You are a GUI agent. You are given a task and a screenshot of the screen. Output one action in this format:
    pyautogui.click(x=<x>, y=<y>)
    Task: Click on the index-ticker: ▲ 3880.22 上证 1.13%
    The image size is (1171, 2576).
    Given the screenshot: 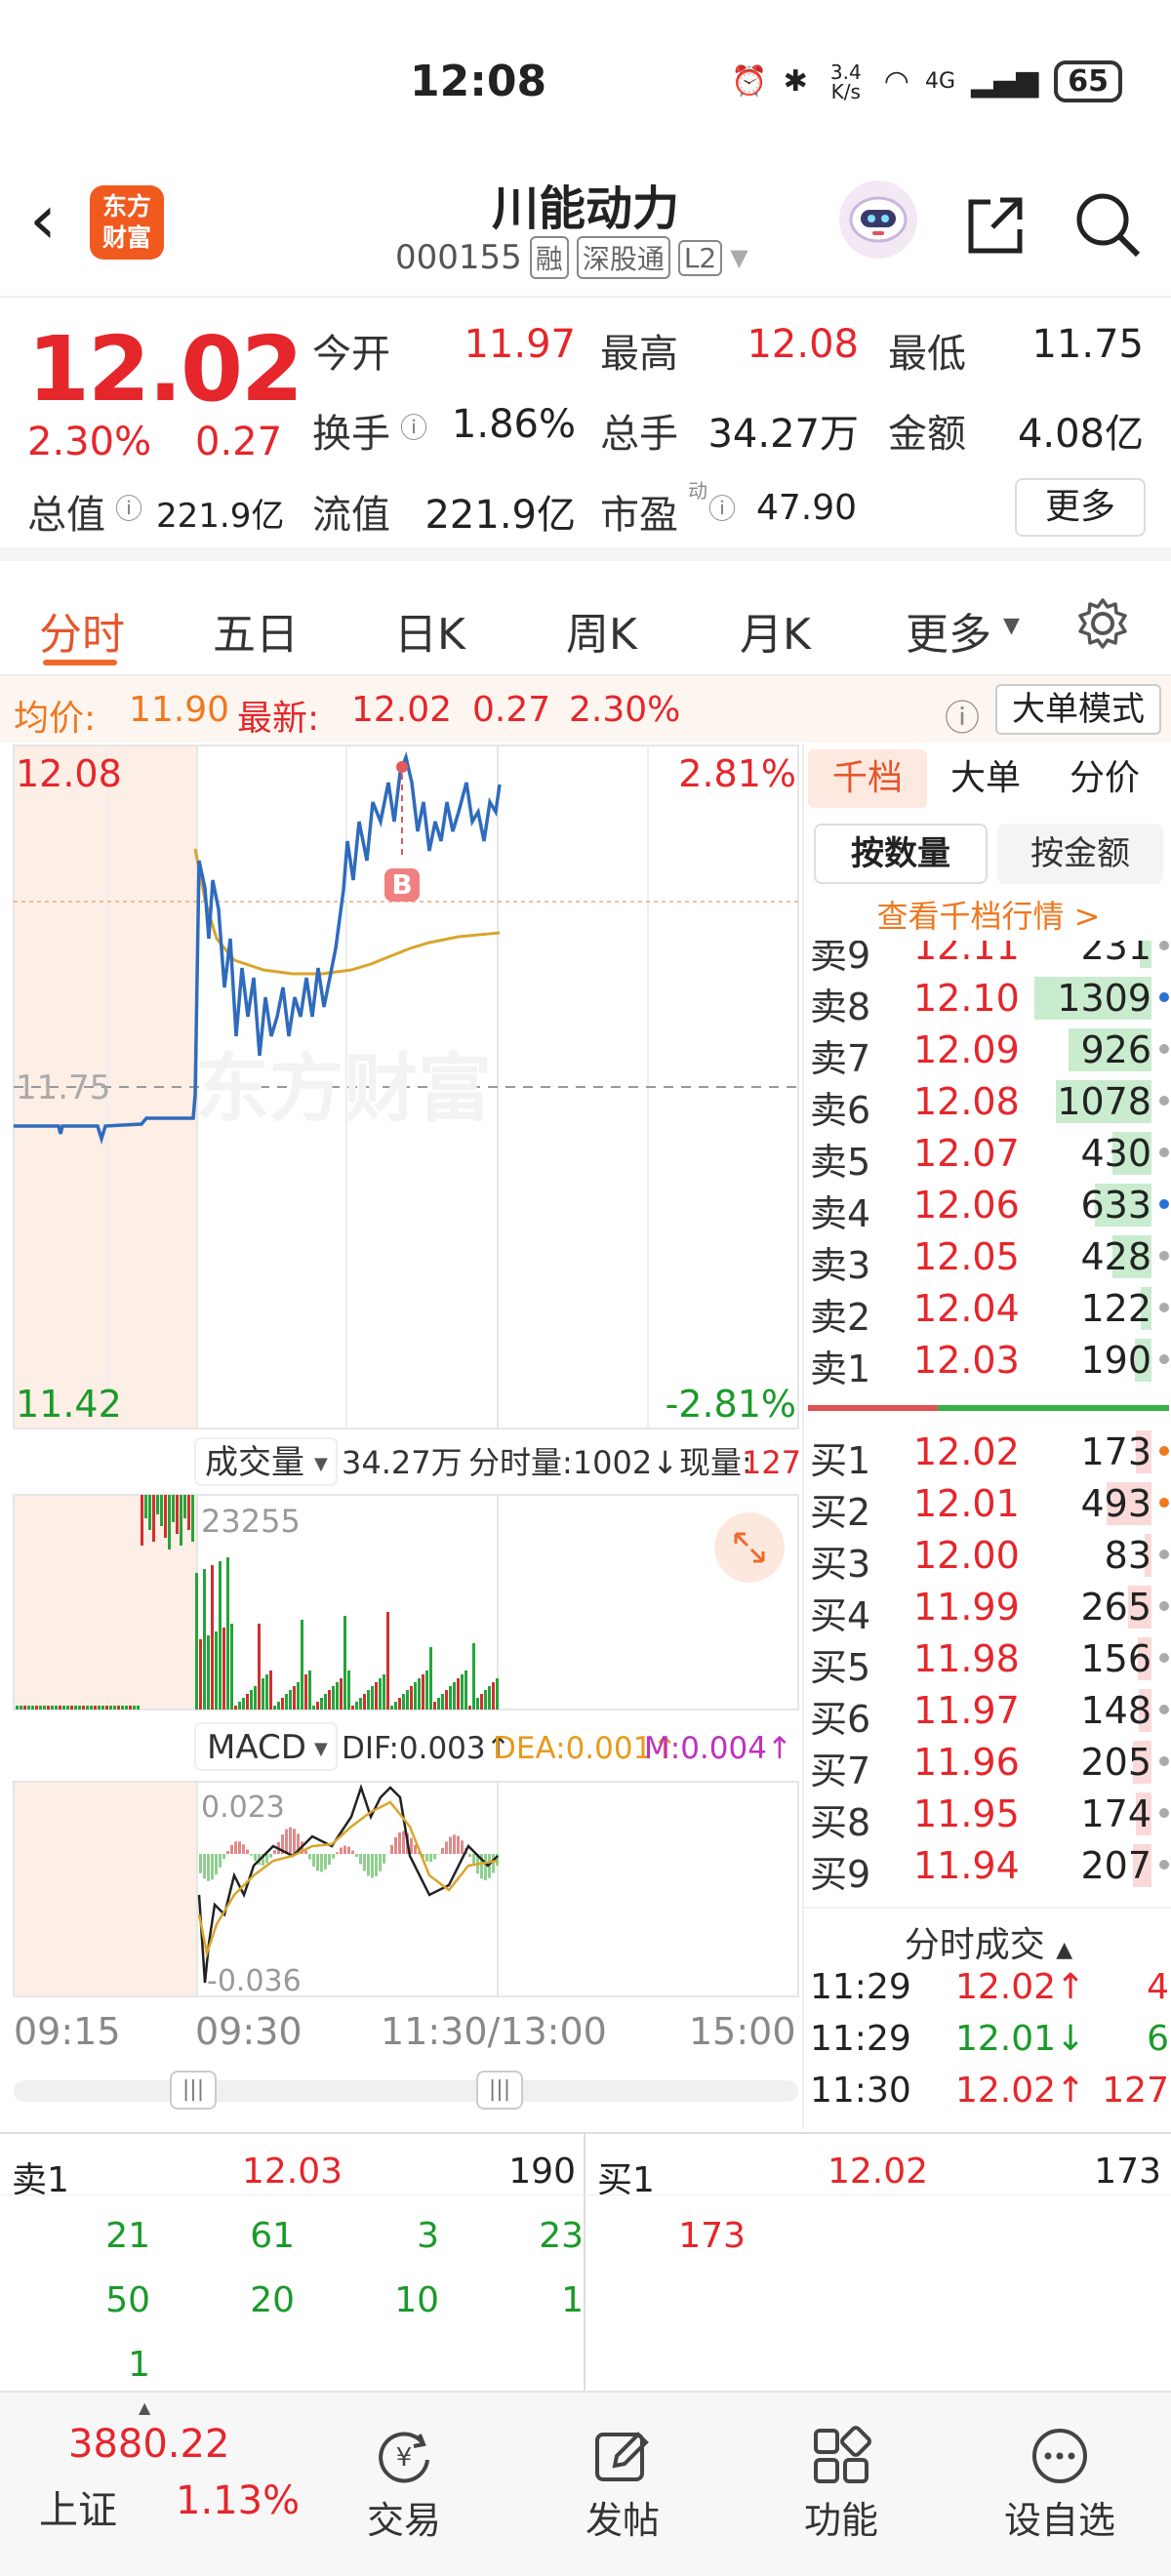 What is the action you would take?
    pyautogui.click(x=156, y=2484)
    